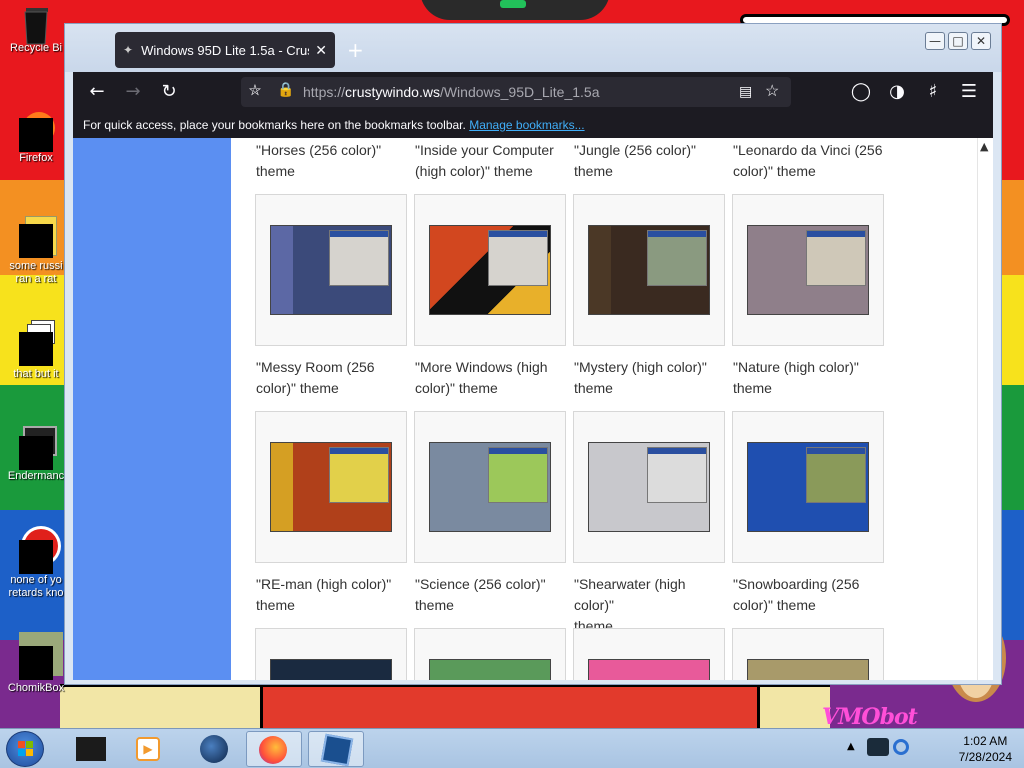 This screenshot has height=768, width=1024. I want to click on circle-app-icon, so click(40, 550).